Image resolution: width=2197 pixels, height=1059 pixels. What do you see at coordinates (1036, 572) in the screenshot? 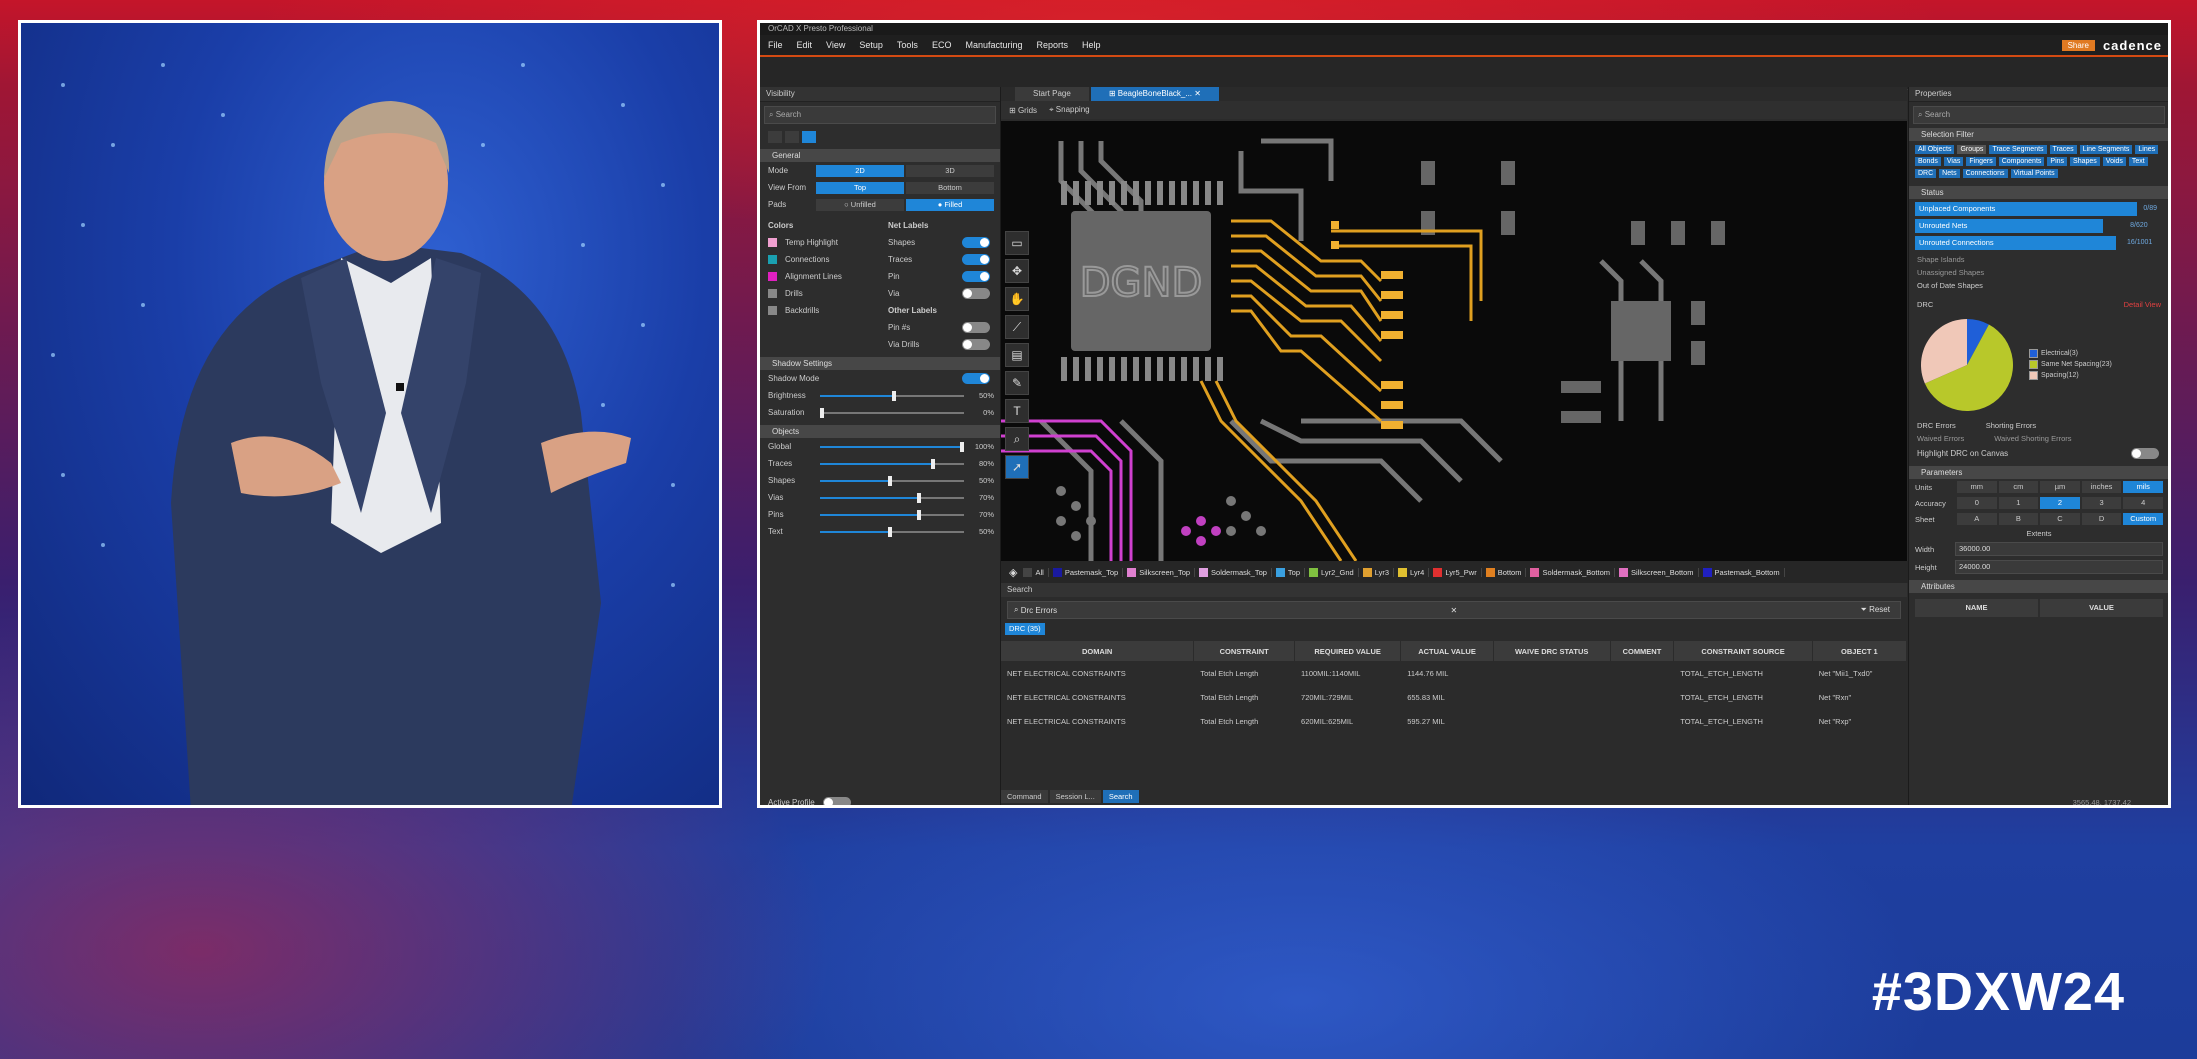
I see `layer-all: All` at bounding box center [1036, 572].